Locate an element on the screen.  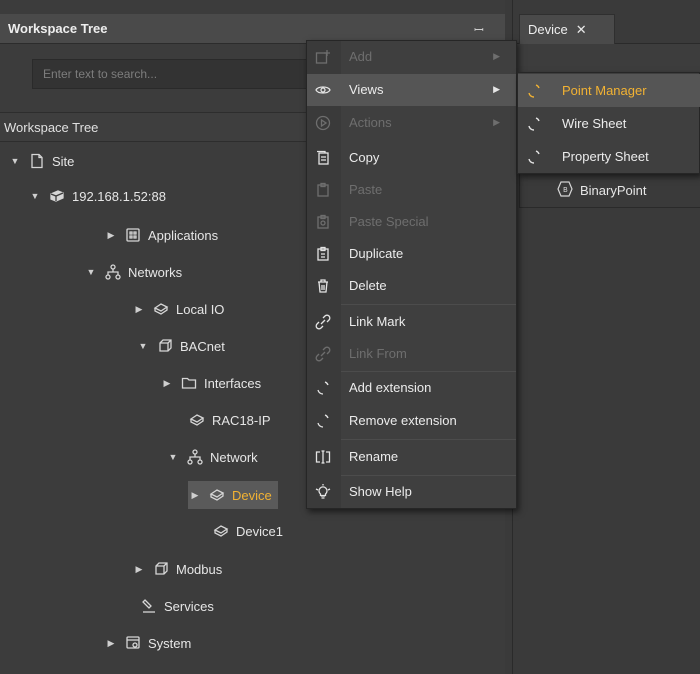
tree-node-device1: Device1 is located at coordinates (247, 531).